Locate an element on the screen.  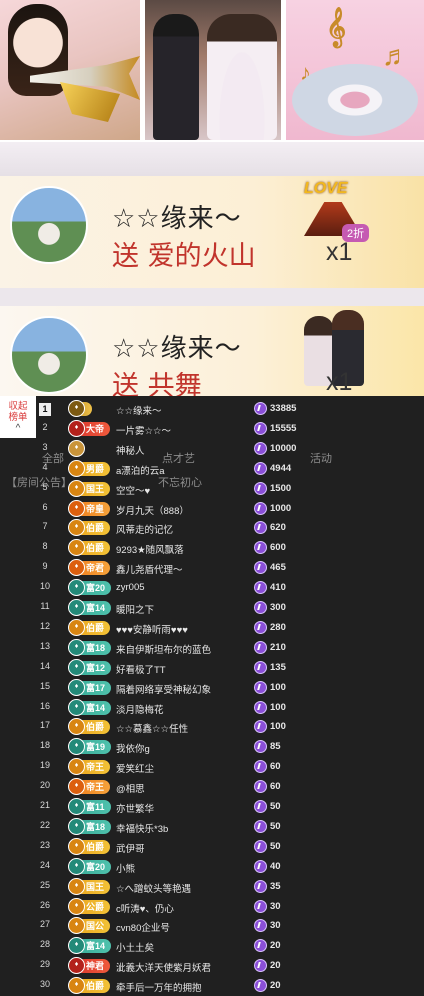
user-name: 小土土矣 is located at coordinates (135, 947).